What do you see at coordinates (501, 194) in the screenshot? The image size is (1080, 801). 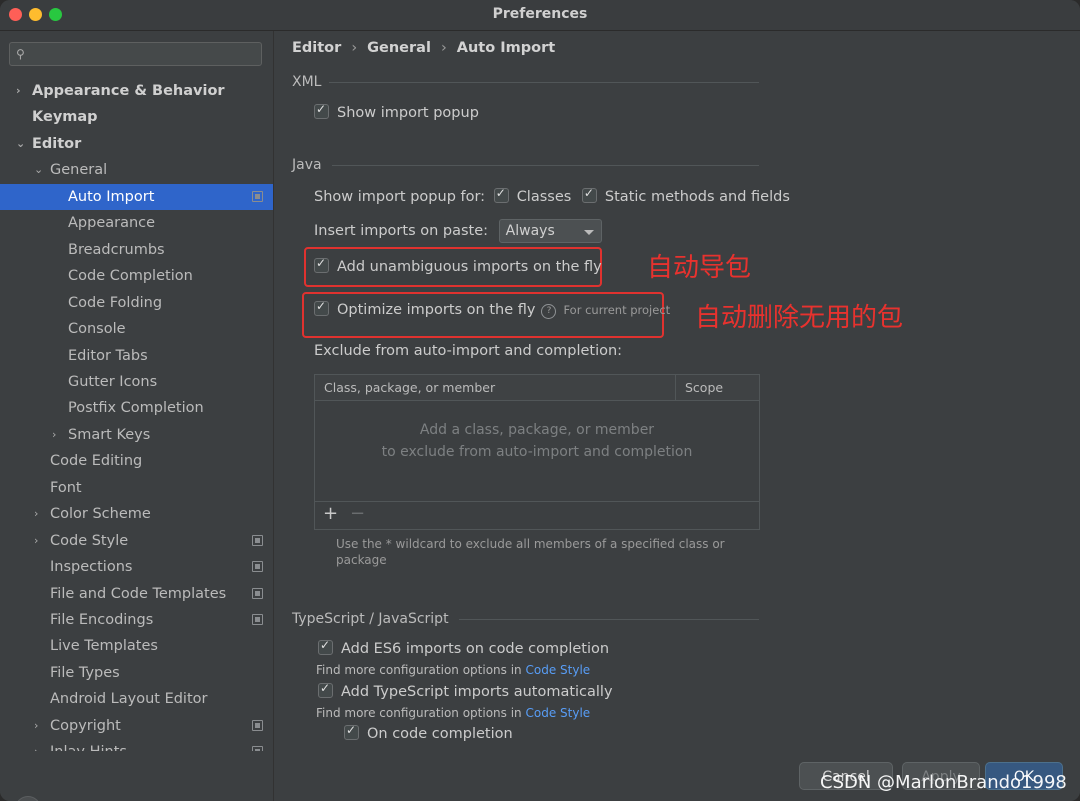 I see `classes-checkbox` at bounding box center [501, 194].